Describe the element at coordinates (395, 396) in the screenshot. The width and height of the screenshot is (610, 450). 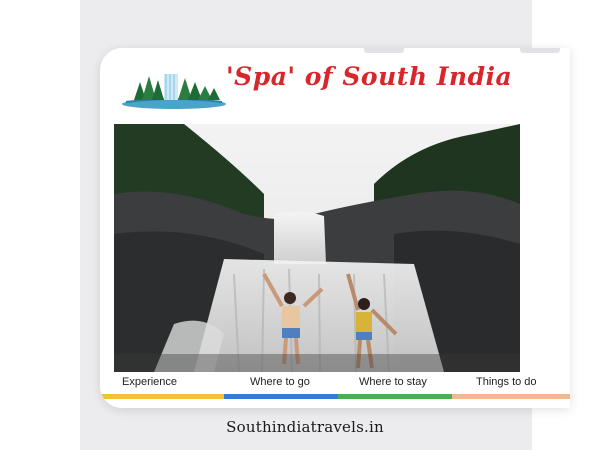
I see `nav-underline-where-to-stay` at that location.